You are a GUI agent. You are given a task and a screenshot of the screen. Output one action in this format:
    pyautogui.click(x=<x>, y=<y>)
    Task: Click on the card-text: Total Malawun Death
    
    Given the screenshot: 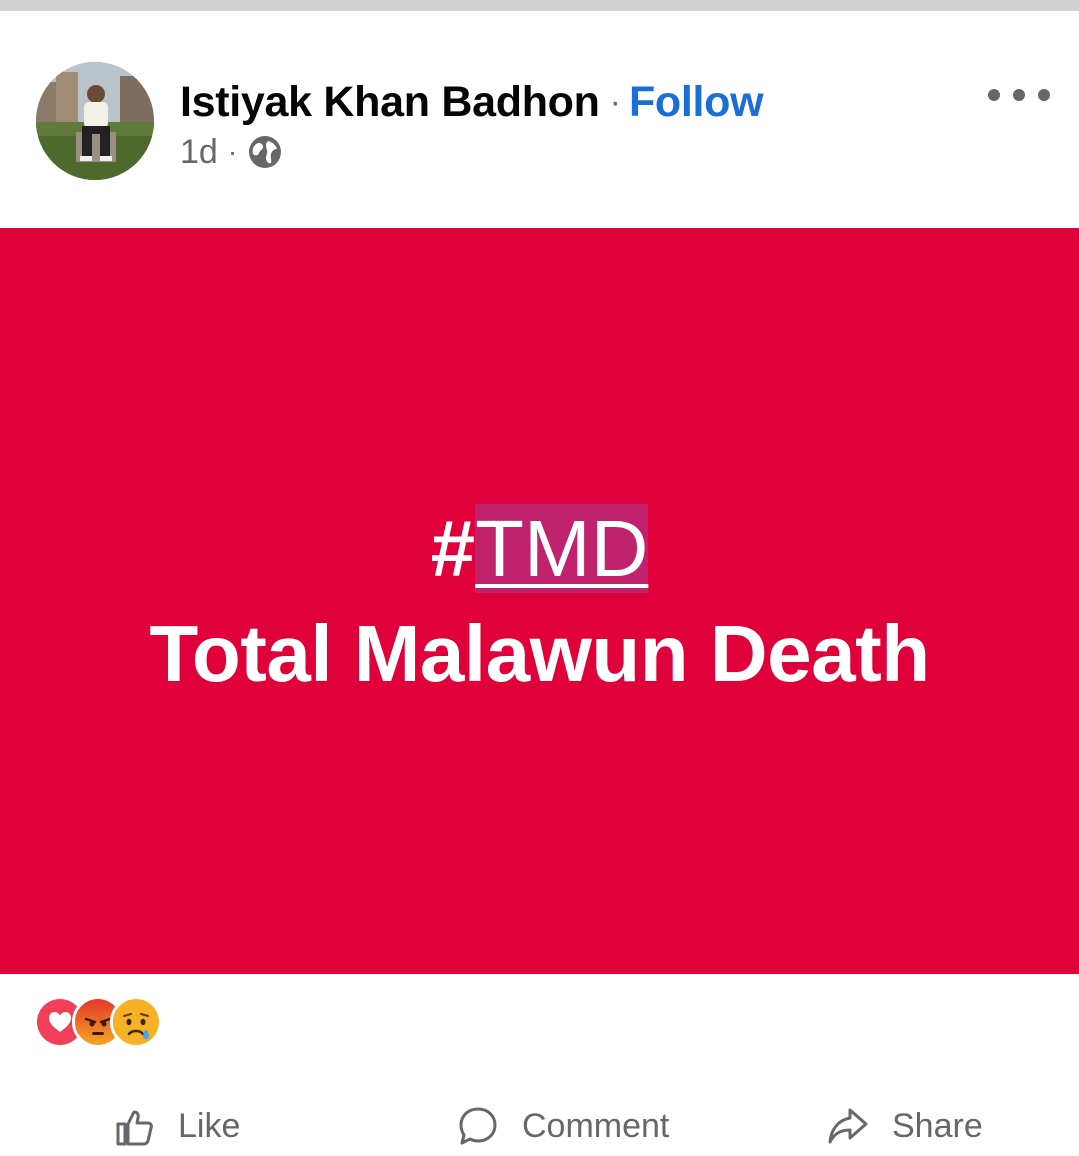 What is the action you would take?
    pyautogui.click(x=539, y=653)
    